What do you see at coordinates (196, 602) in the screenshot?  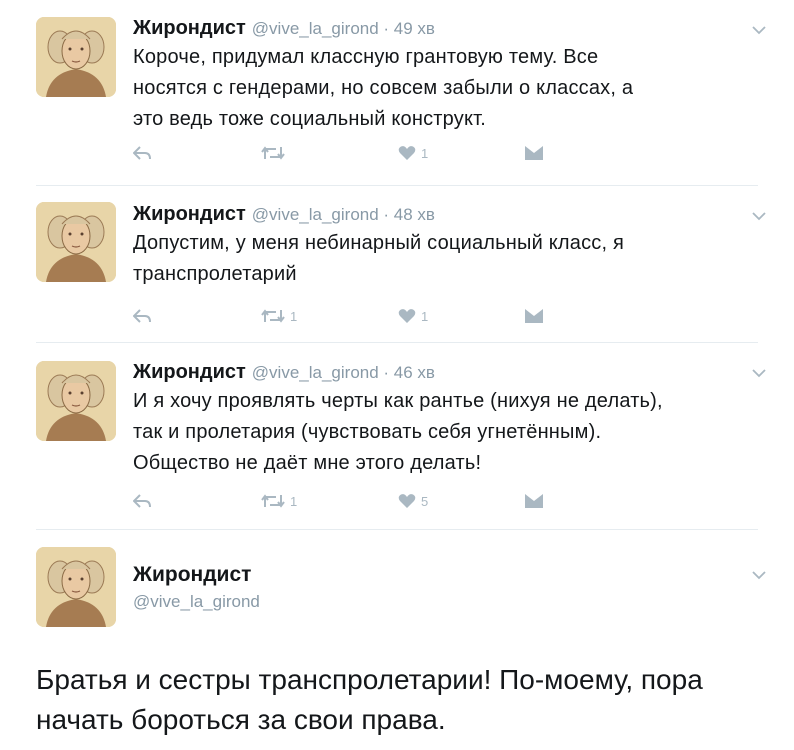 I see `author-handle: @vive_la_girond` at bounding box center [196, 602].